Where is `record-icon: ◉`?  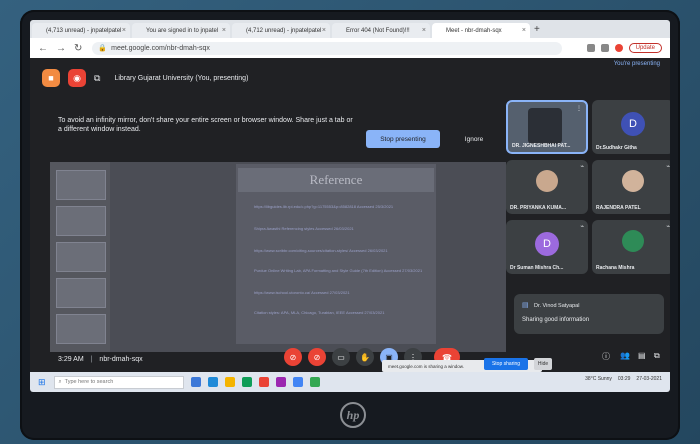 record-icon: ◉ is located at coordinates (77, 78).